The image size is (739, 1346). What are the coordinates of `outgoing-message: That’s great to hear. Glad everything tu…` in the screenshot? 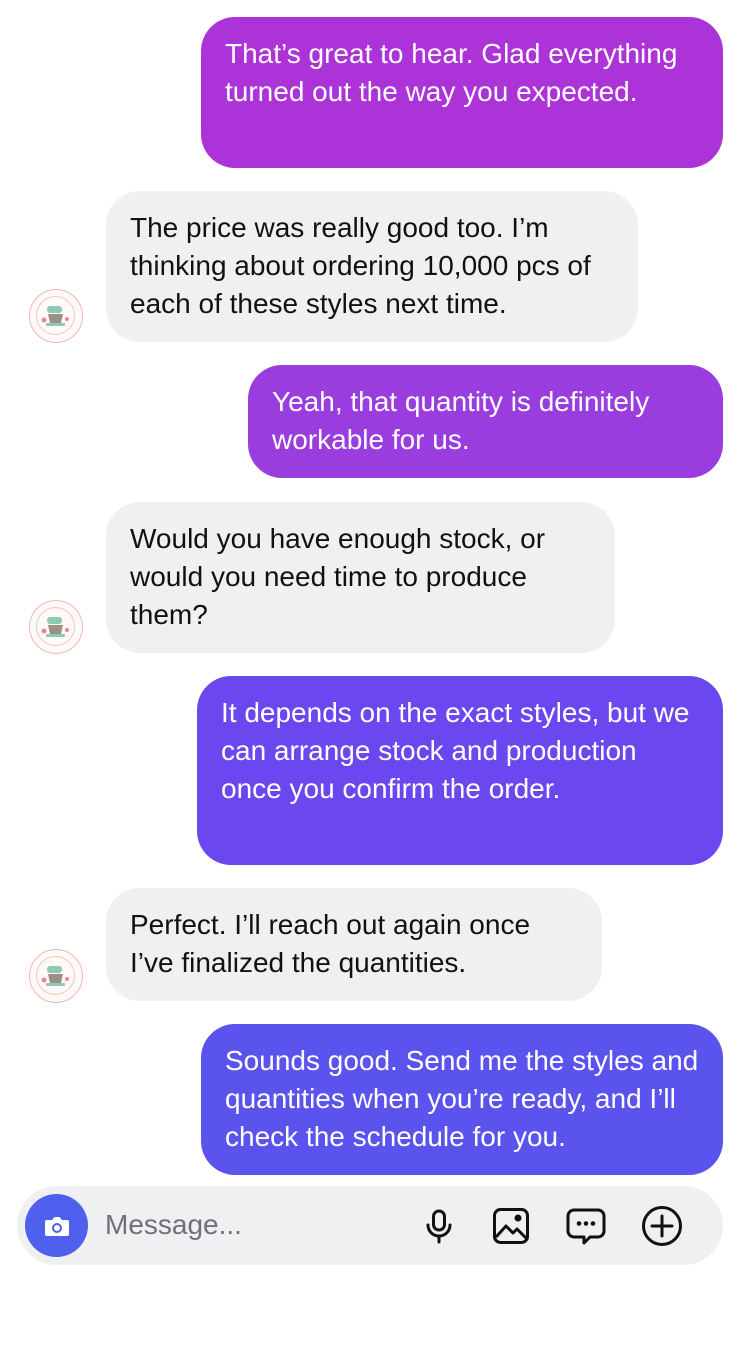 It's located at (462, 92).